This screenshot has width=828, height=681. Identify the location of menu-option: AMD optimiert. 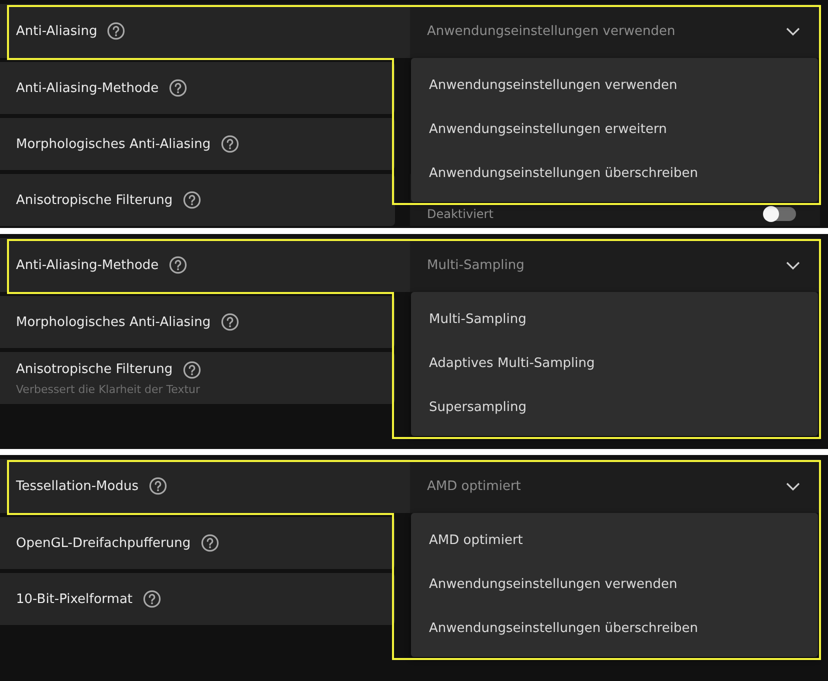
(614, 541).